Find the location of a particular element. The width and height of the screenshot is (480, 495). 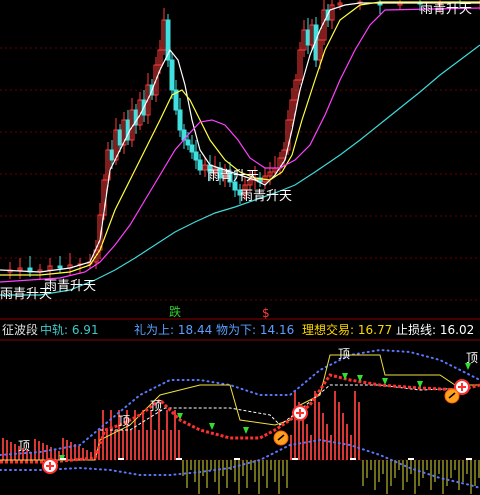

signal-die: 跌 is located at coordinates (175, 311).